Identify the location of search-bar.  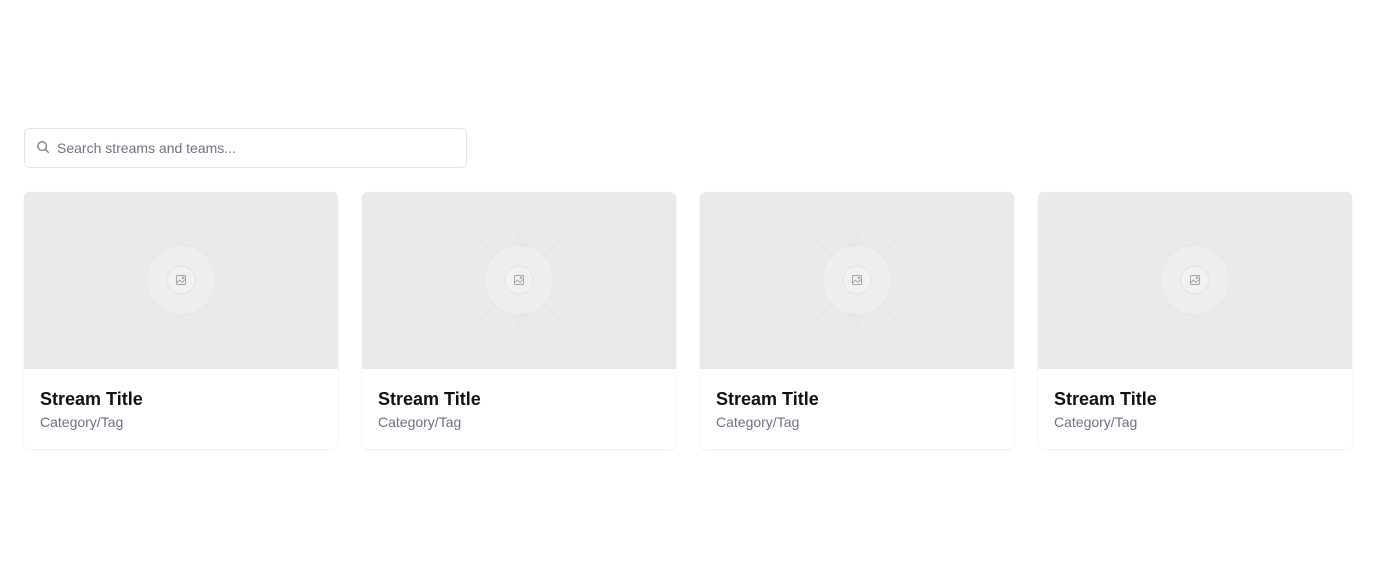
(245, 148).